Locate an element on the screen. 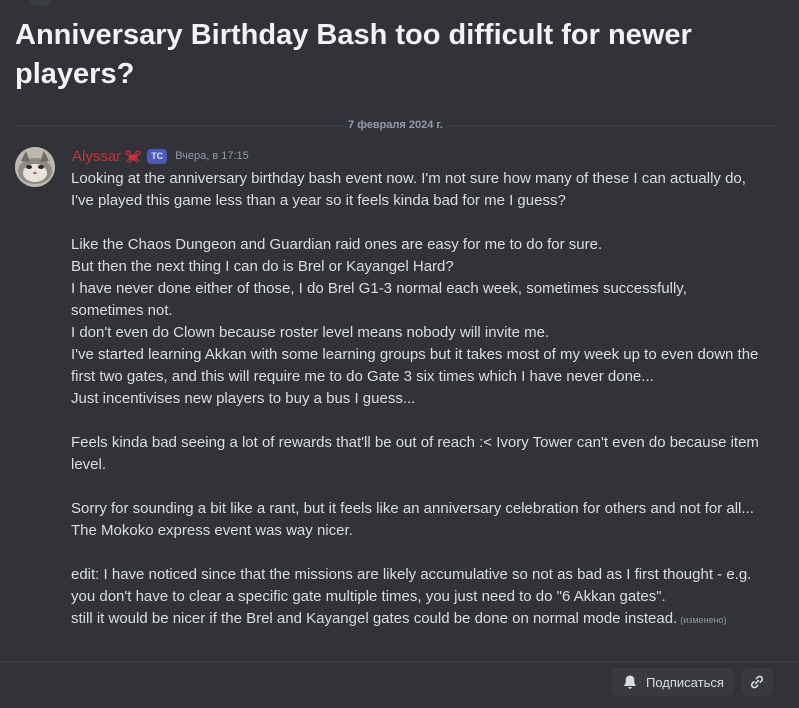  bell-icon is located at coordinates (630, 682).